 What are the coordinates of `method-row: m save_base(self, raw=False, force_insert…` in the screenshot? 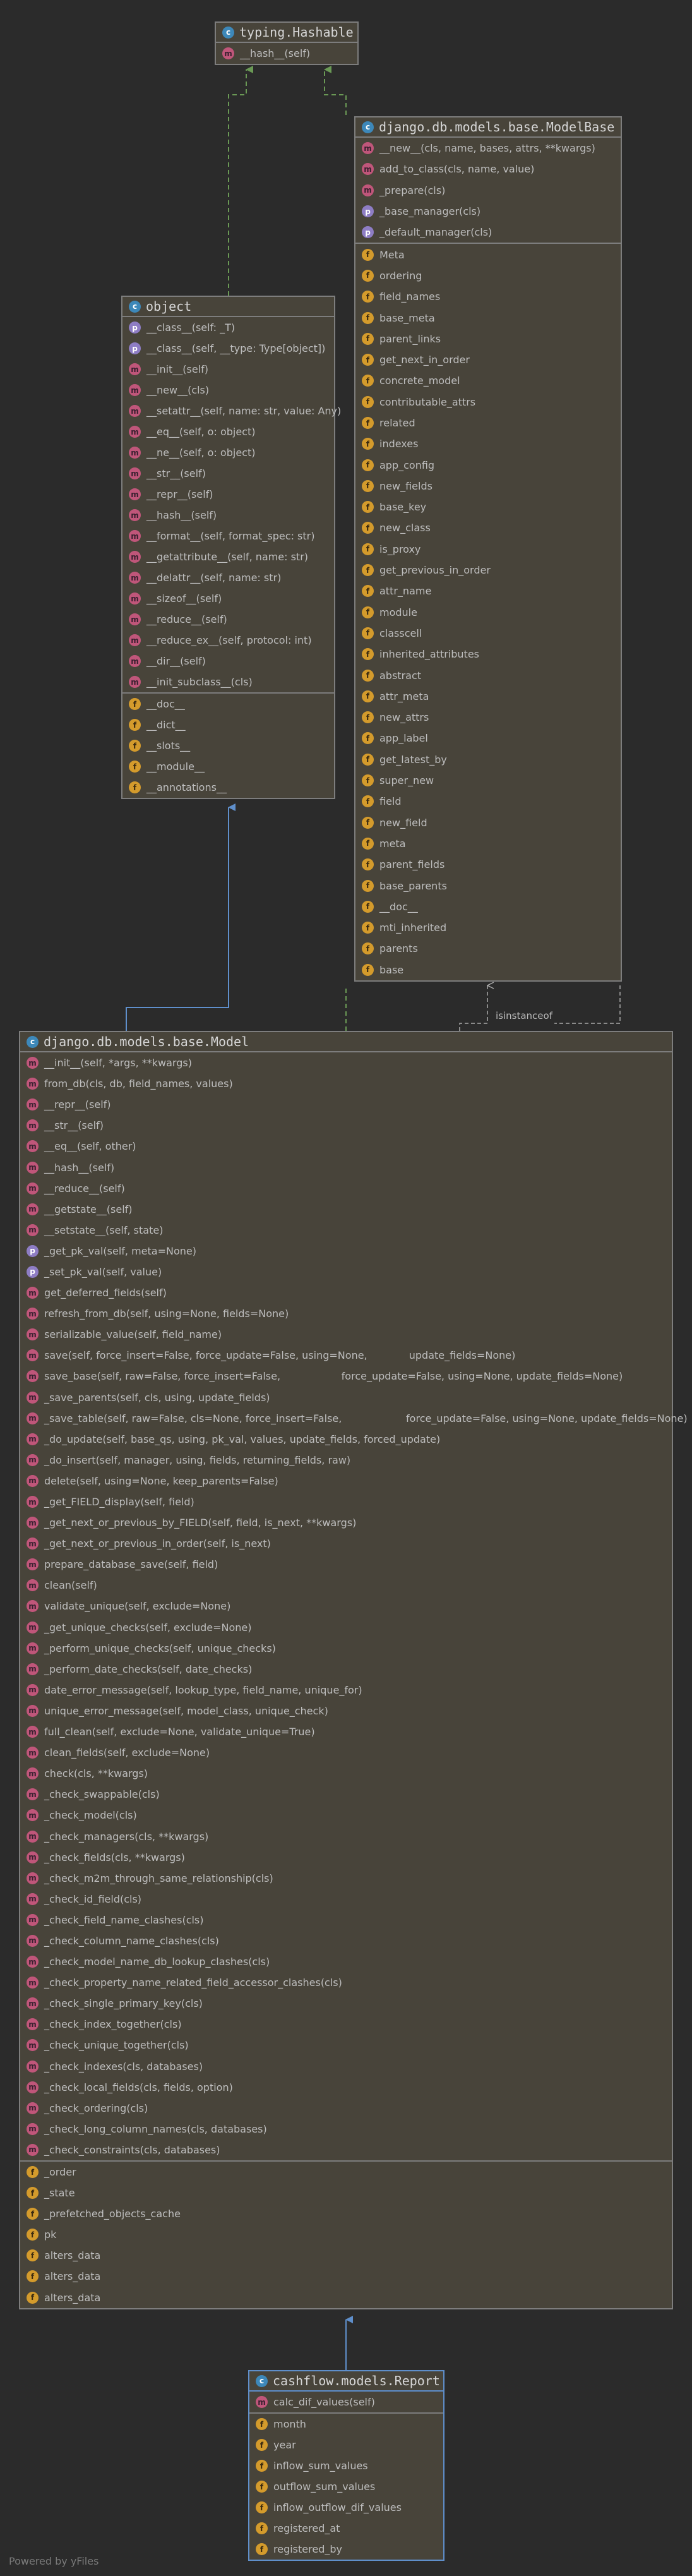 It's located at (346, 1376).